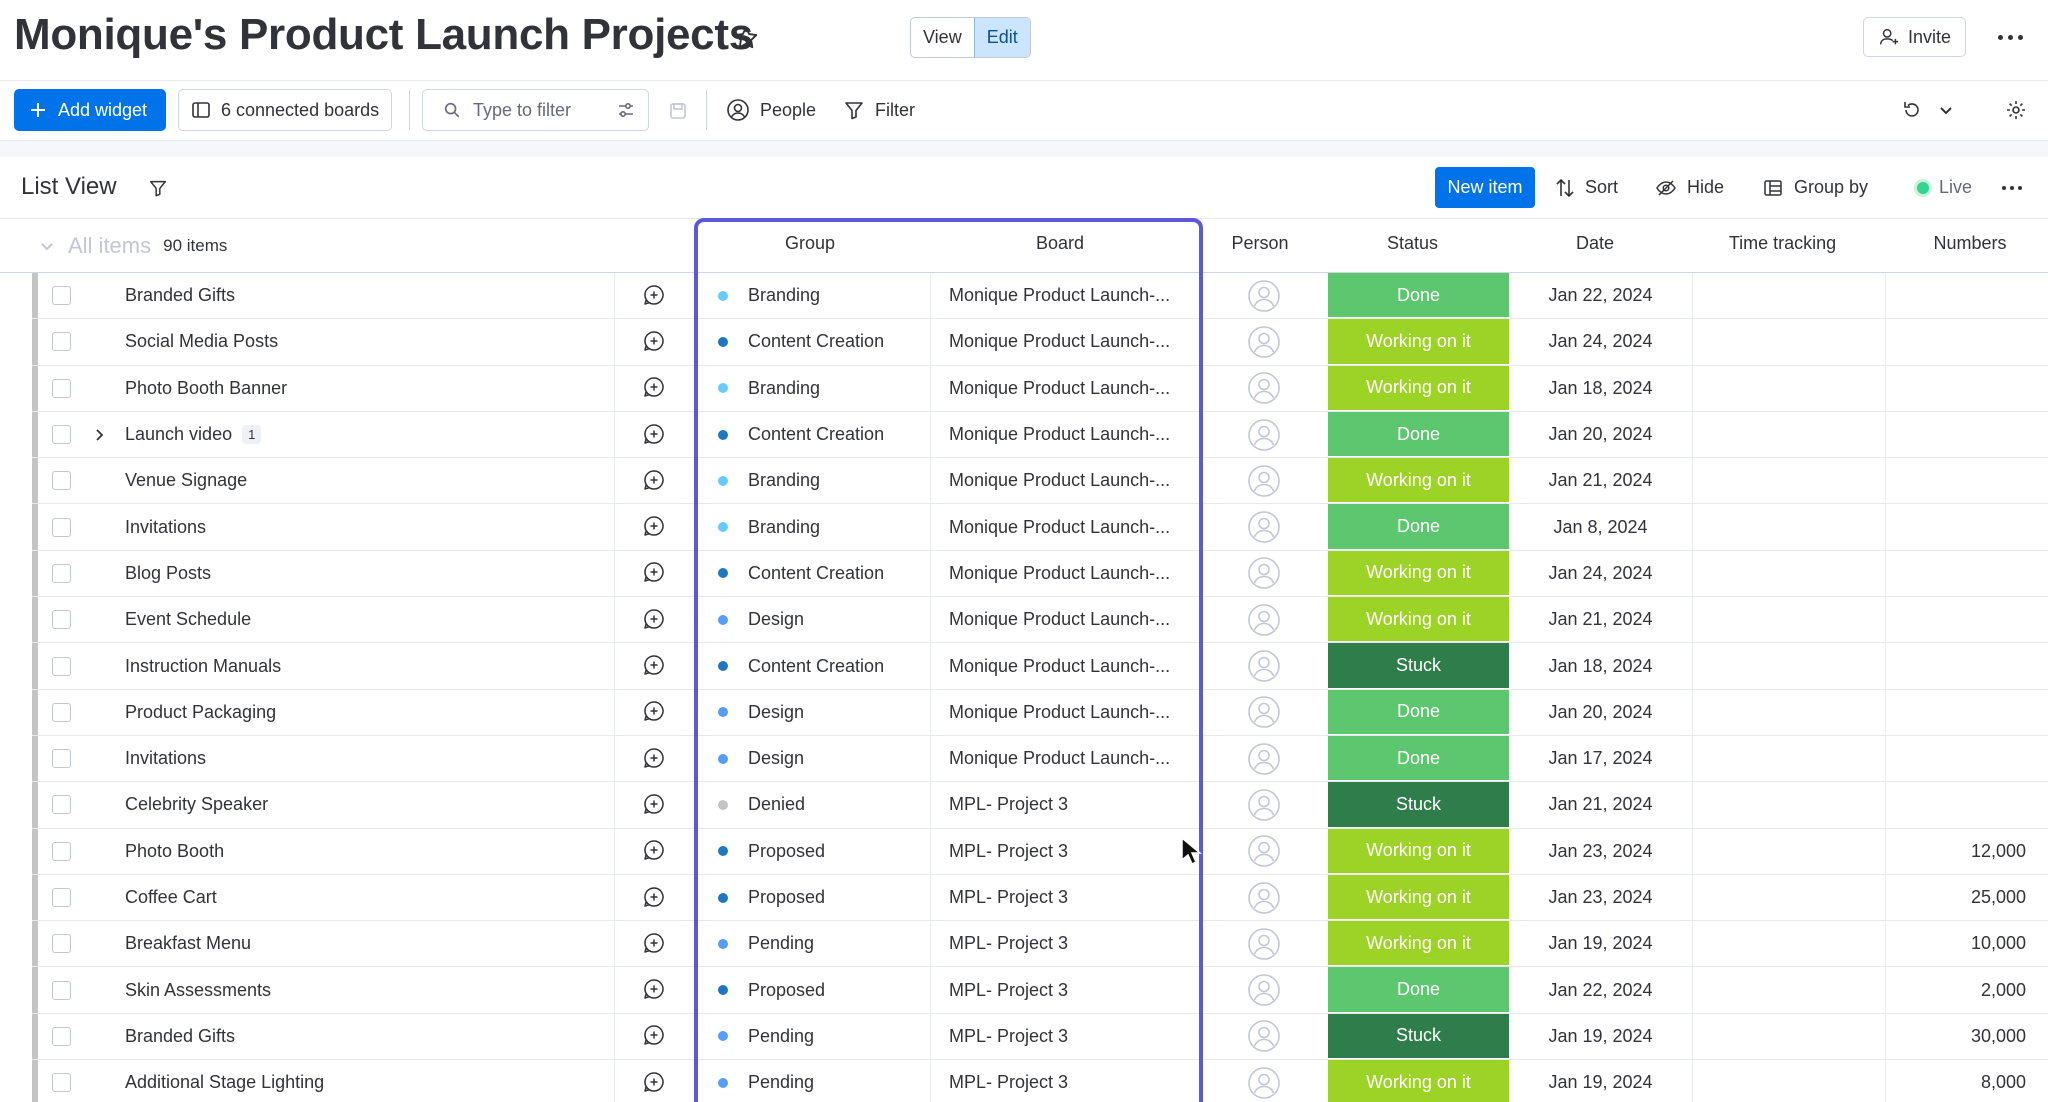 The width and height of the screenshot is (2048, 1102). What do you see at coordinates (1600, 1036) in the screenshot?
I see `date-cell: Jan 19, 2024` at bounding box center [1600, 1036].